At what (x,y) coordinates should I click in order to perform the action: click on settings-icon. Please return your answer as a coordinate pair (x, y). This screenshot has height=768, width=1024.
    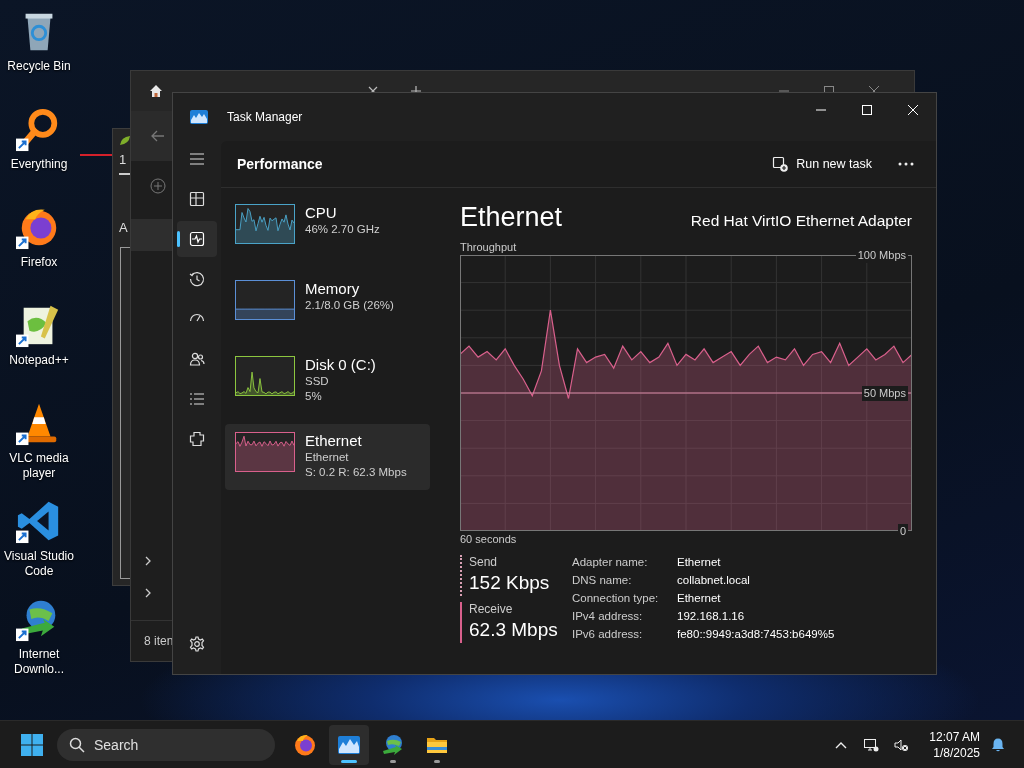
    Looking at the image, I should click on (197, 644).